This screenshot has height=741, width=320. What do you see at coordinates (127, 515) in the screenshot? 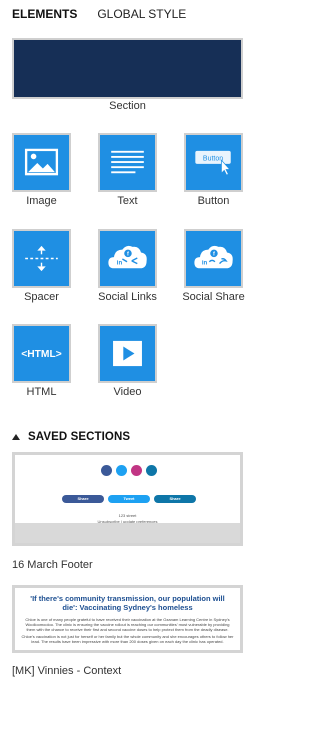
I see `street-address: 123 street` at bounding box center [127, 515].